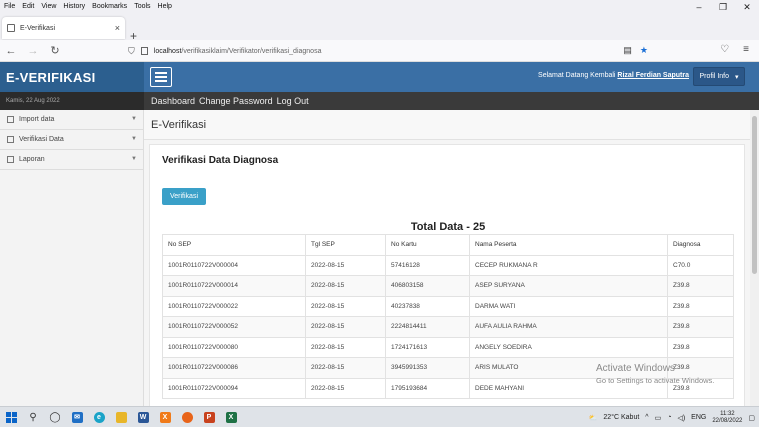 This screenshot has width=759, height=427. Describe the element at coordinates (754, 195) in the screenshot. I see `scrollbar-thumb` at that location.